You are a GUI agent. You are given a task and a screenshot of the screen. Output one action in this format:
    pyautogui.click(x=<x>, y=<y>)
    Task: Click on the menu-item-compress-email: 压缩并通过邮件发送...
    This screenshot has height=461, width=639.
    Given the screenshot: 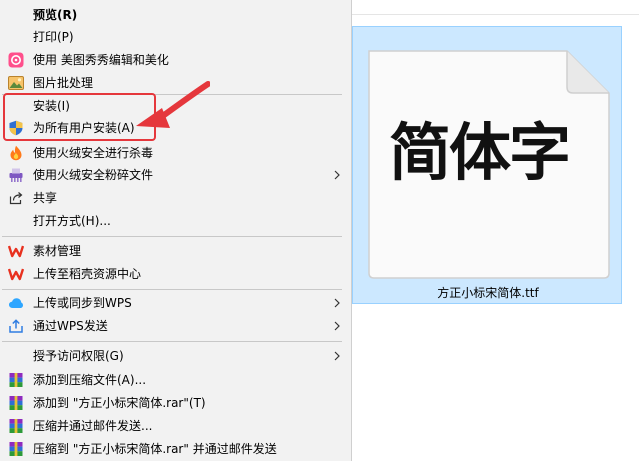 What is the action you would take?
    pyautogui.click(x=176, y=426)
    